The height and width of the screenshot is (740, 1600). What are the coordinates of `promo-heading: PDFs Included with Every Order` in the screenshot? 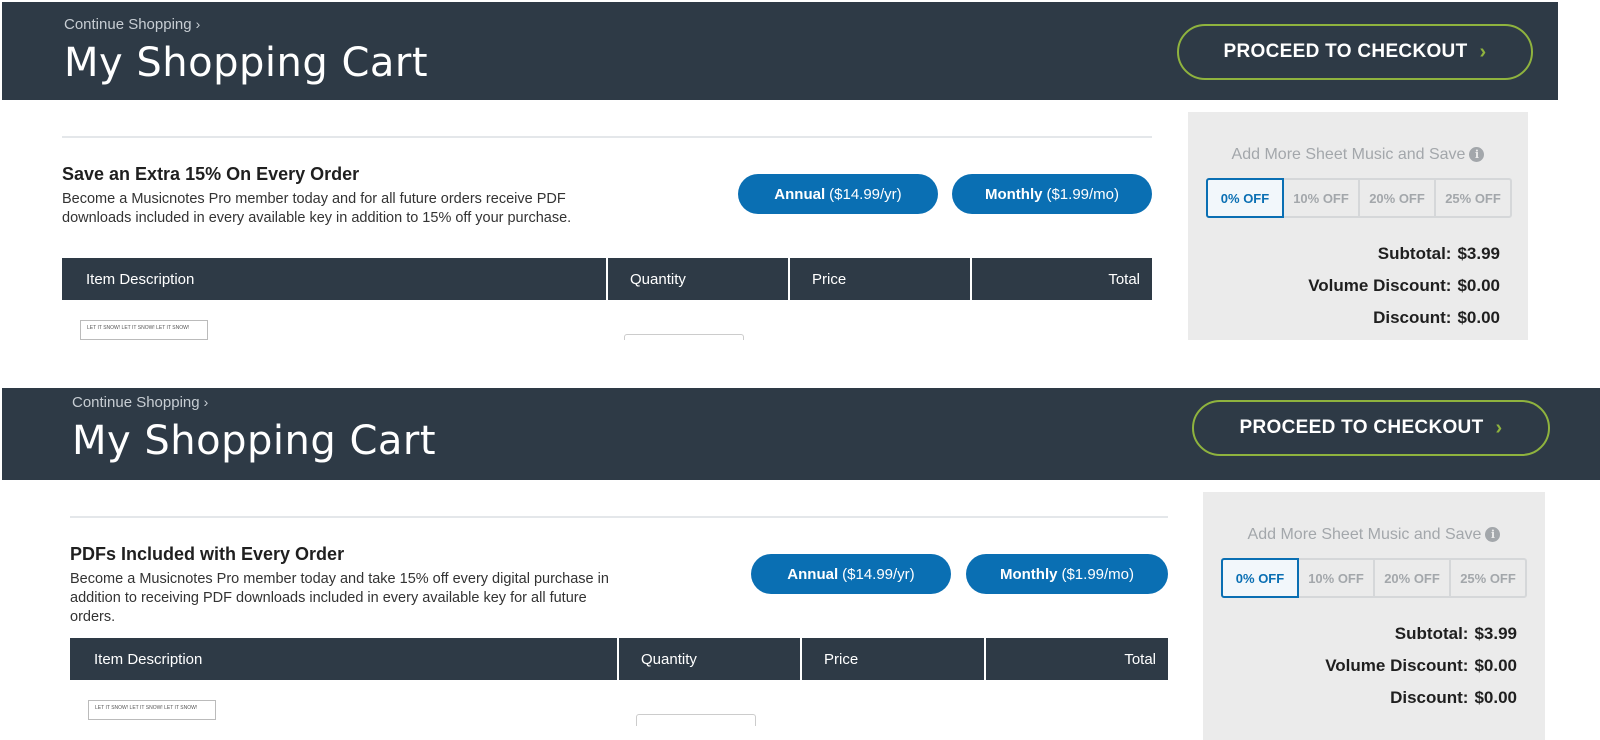 It's located at (207, 554).